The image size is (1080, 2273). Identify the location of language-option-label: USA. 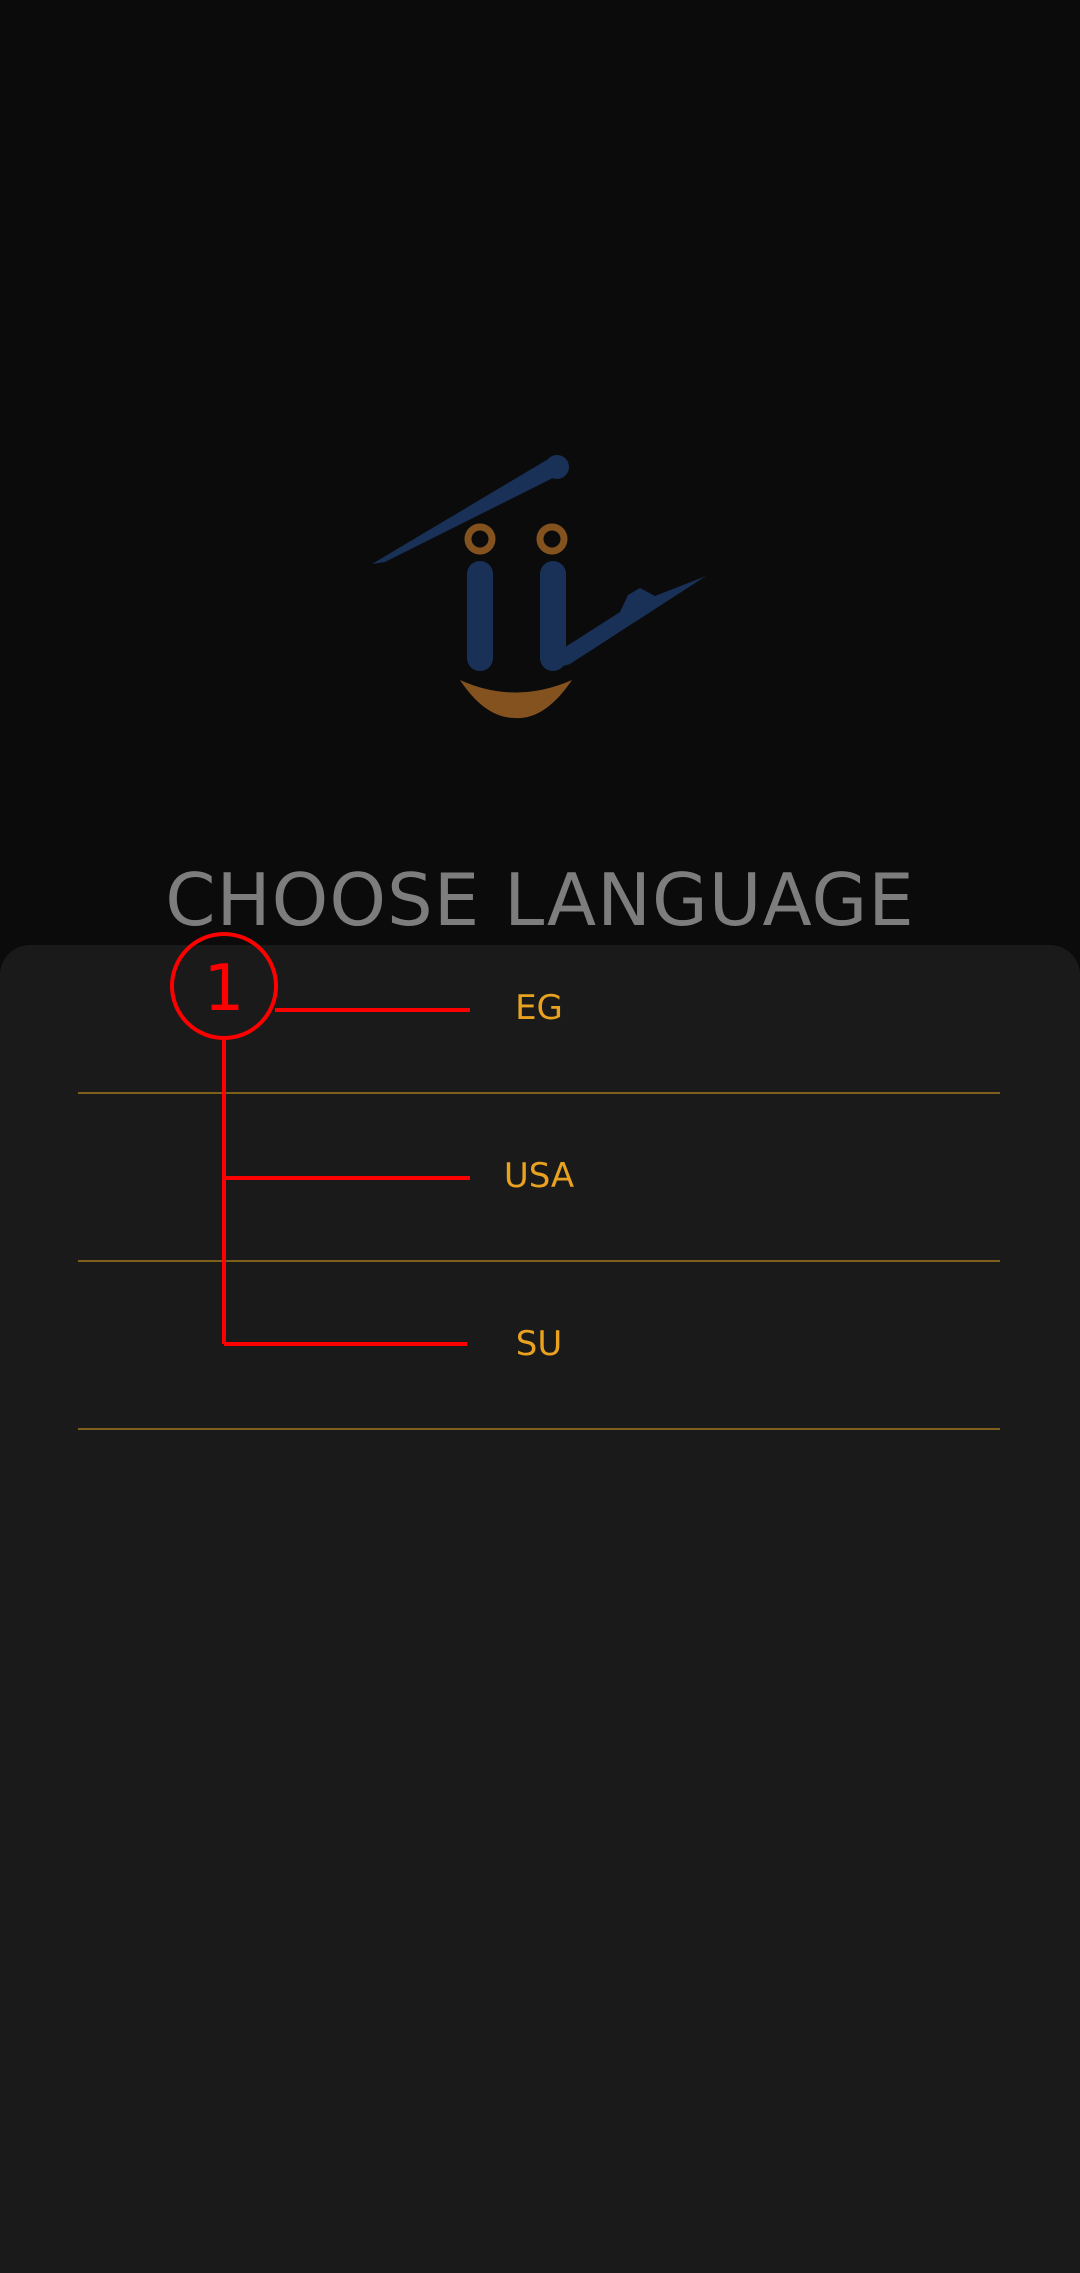
(539, 1176).